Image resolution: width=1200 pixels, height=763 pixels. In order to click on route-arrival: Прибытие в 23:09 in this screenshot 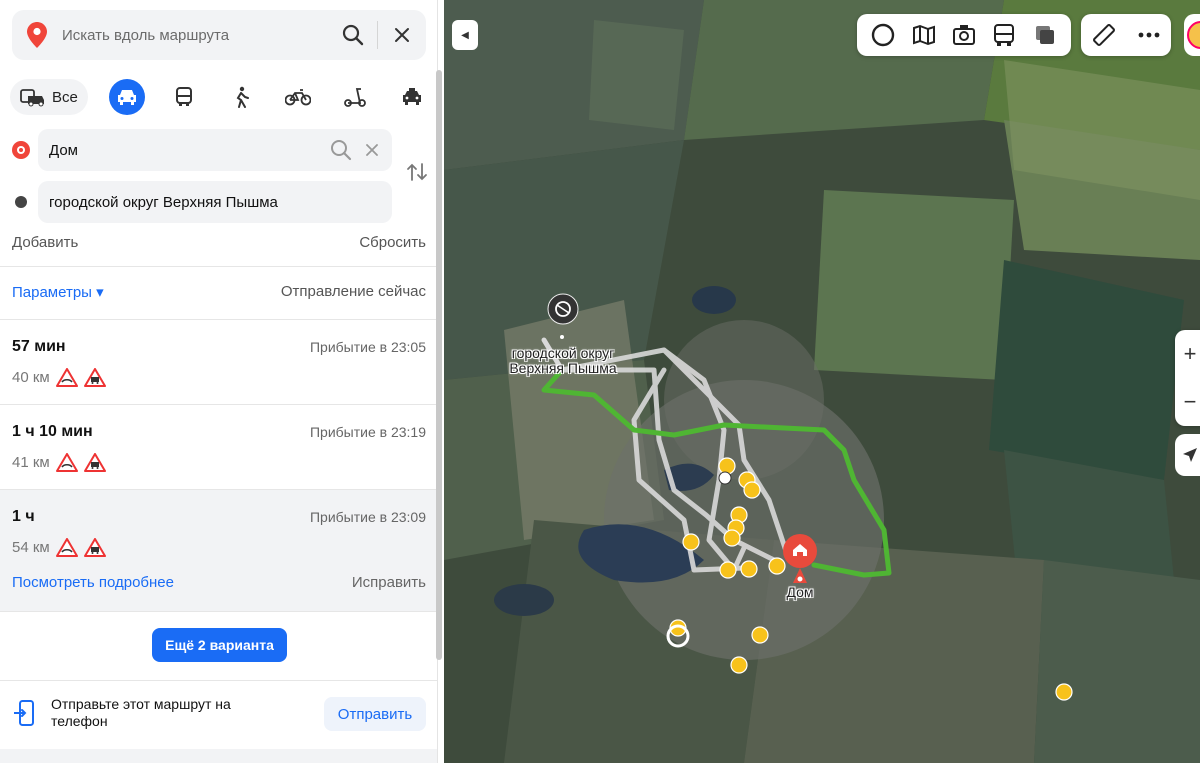, I will do `click(367, 517)`.